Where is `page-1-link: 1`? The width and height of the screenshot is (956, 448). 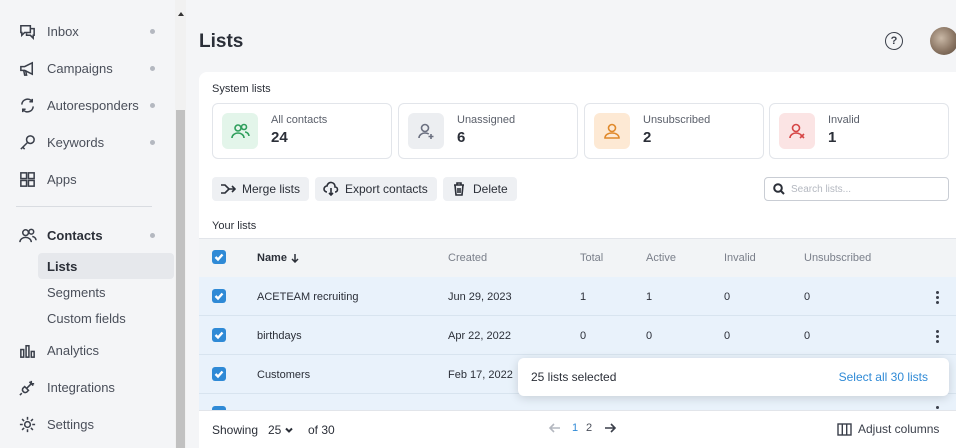 page-1-link: 1 is located at coordinates (575, 428).